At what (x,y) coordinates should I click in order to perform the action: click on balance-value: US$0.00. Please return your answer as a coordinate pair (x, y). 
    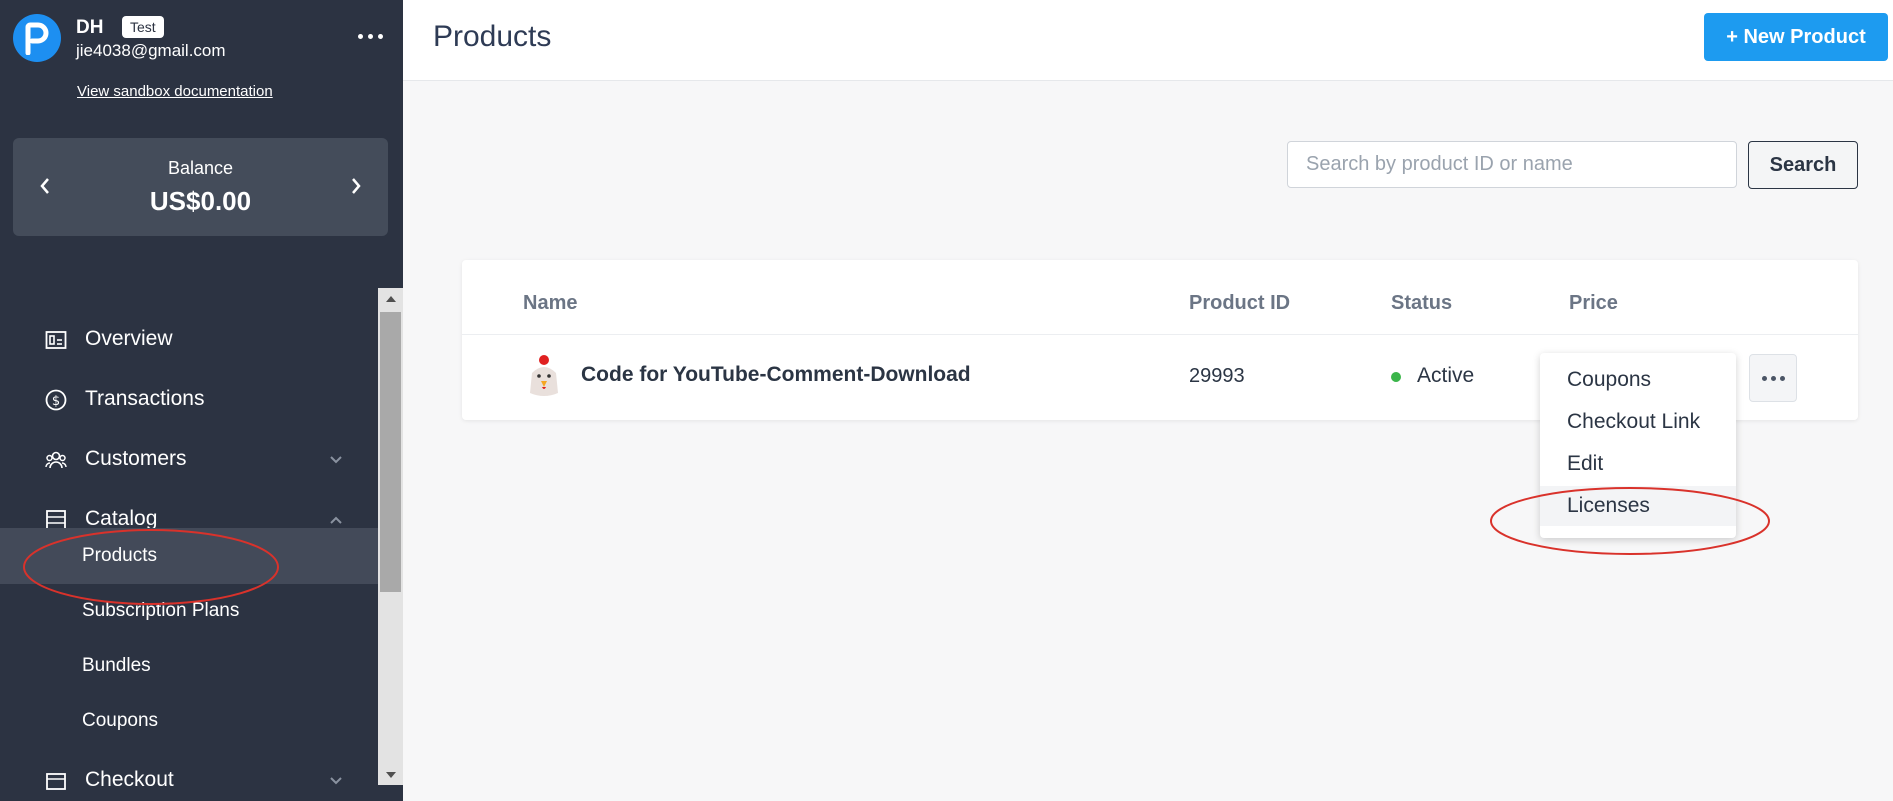
    Looking at the image, I should click on (200, 201).